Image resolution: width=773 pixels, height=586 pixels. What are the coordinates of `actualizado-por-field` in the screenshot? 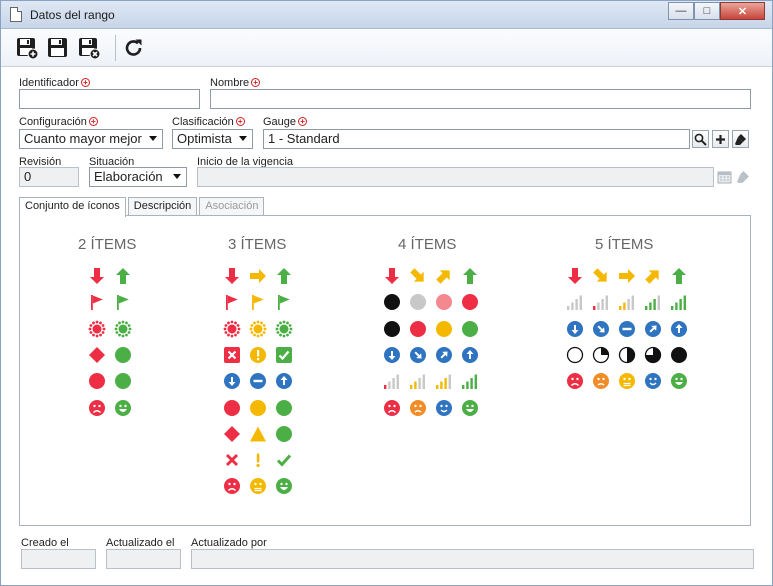 It's located at (472, 559).